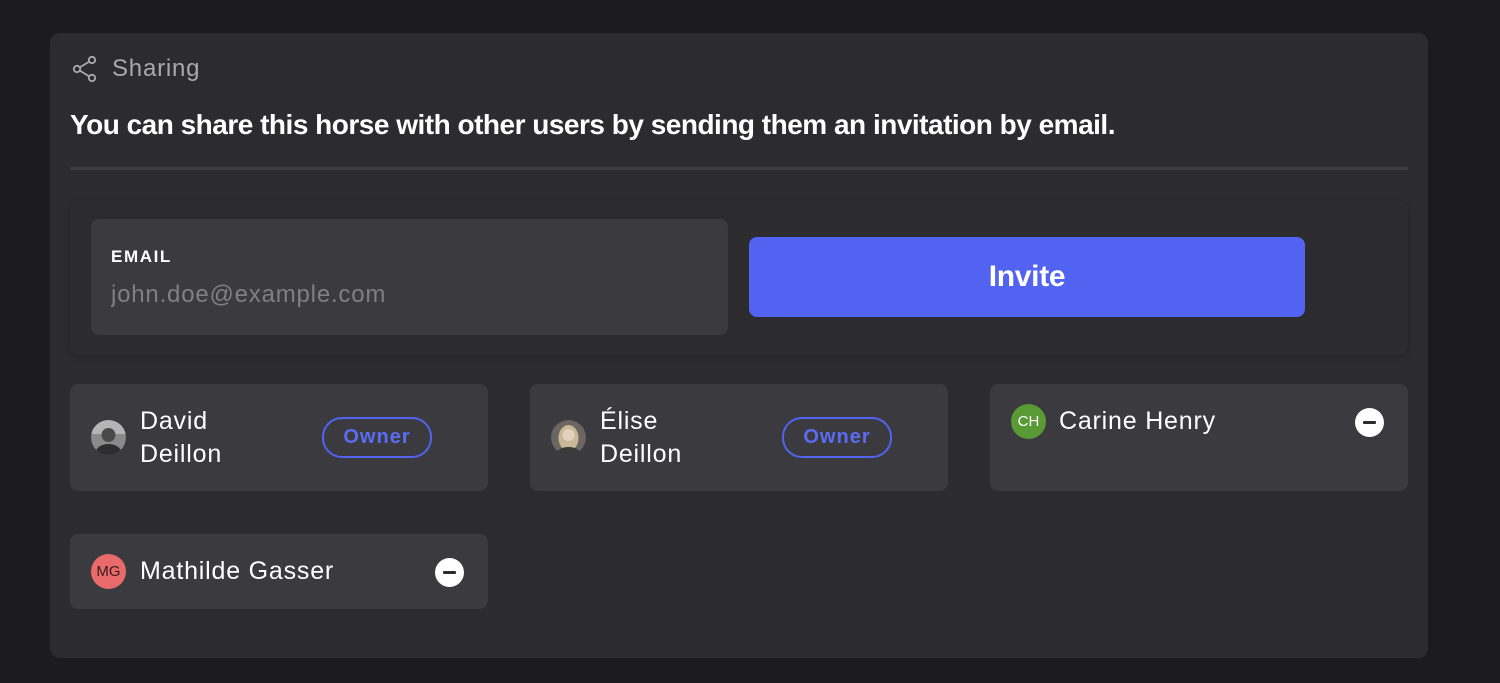 The width and height of the screenshot is (1500, 683). I want to click on user-name: Carine Henry, so click(1137, 421).